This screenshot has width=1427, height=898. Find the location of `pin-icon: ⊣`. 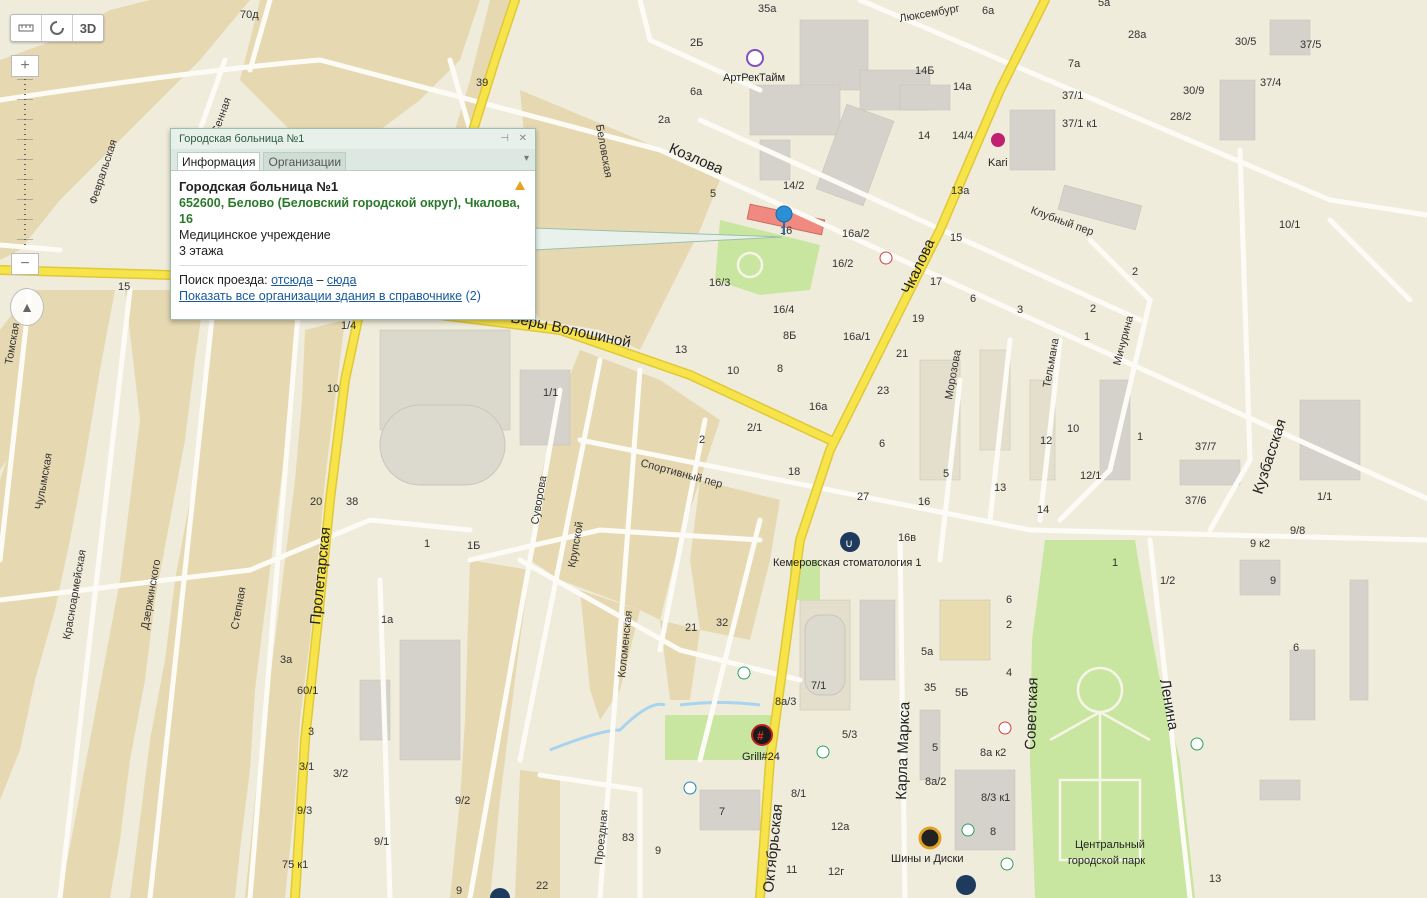

pin-icon: ⊣ is located at coordinates (504, 139).